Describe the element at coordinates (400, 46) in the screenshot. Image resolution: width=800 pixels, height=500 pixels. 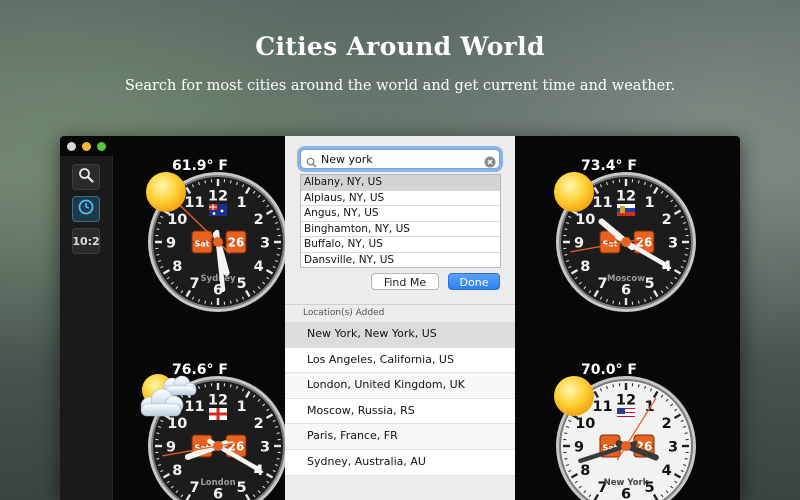
I see `promo-title: Cities Around World` at that location.